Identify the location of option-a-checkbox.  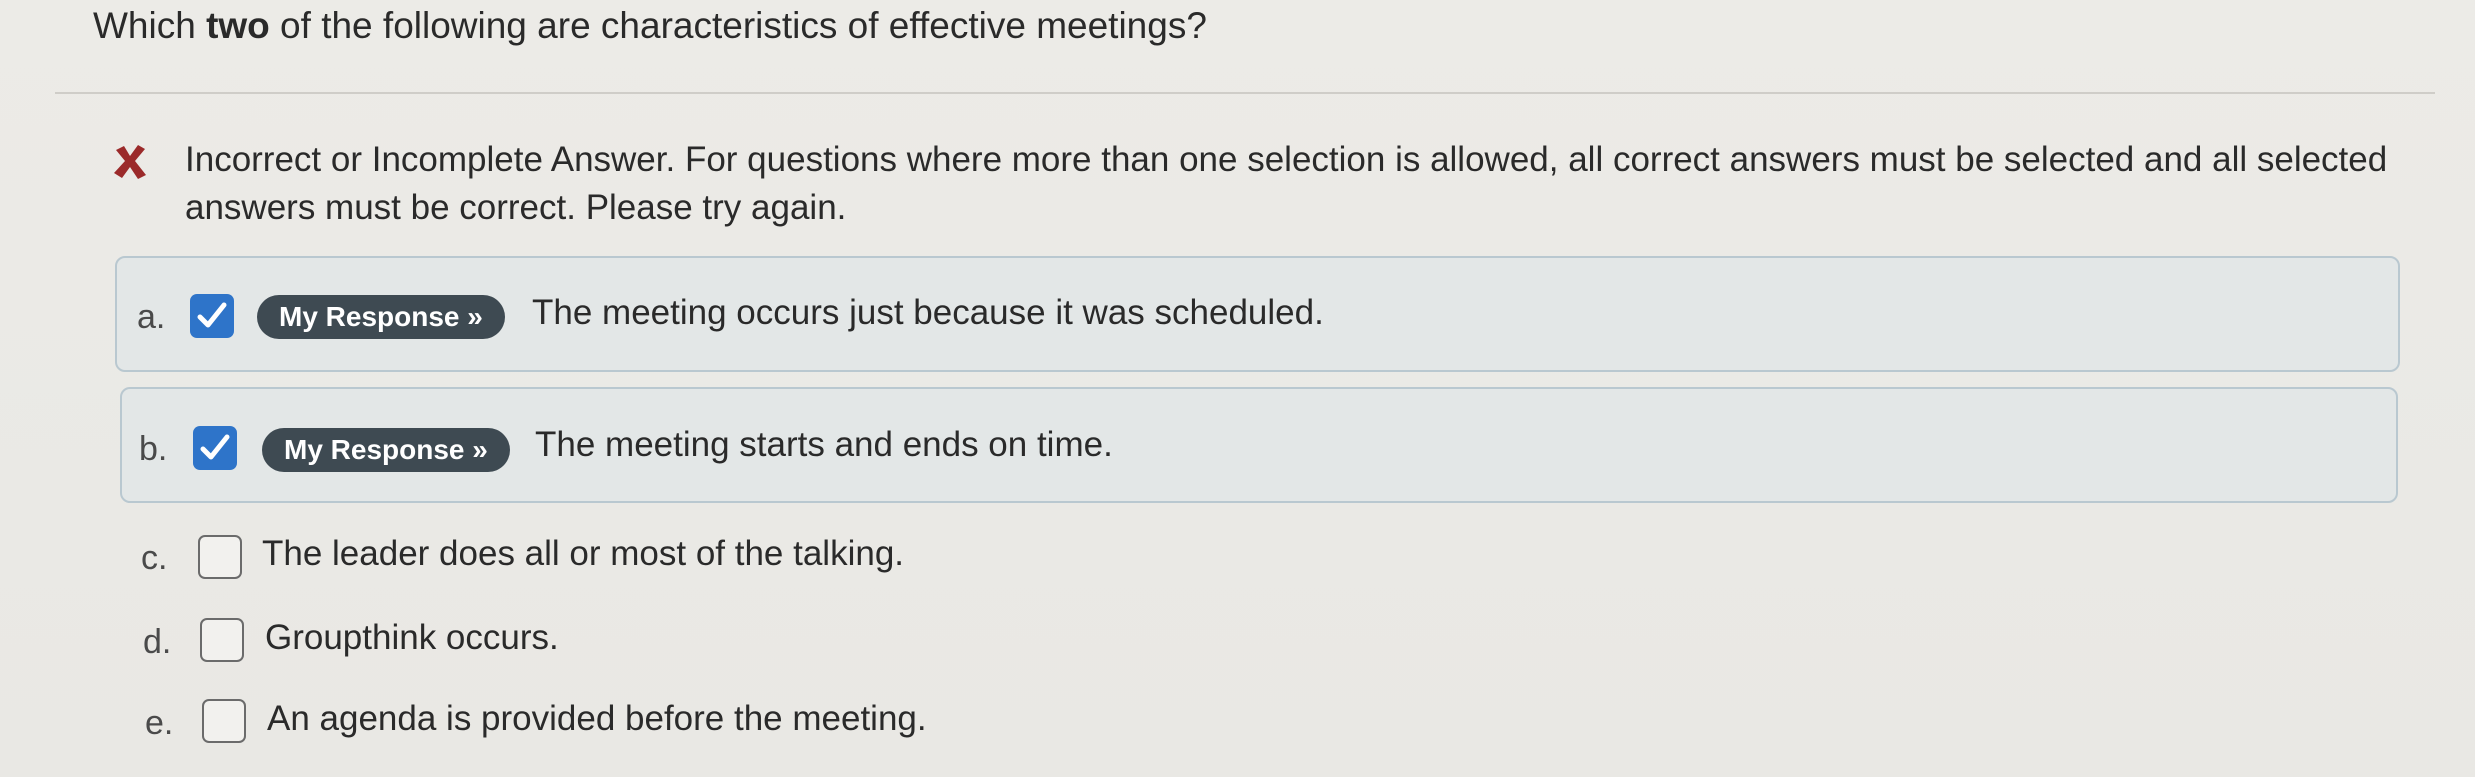
(212, 316).